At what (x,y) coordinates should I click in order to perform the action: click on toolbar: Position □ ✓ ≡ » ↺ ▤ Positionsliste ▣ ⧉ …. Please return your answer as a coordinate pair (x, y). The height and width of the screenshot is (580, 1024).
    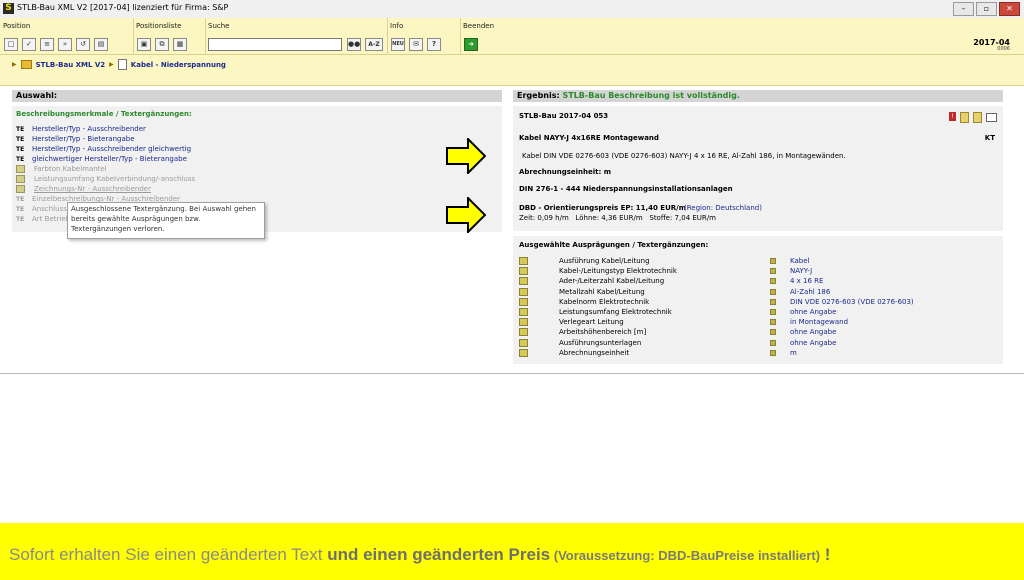
    Looking at the image, I should click on (512, 36).